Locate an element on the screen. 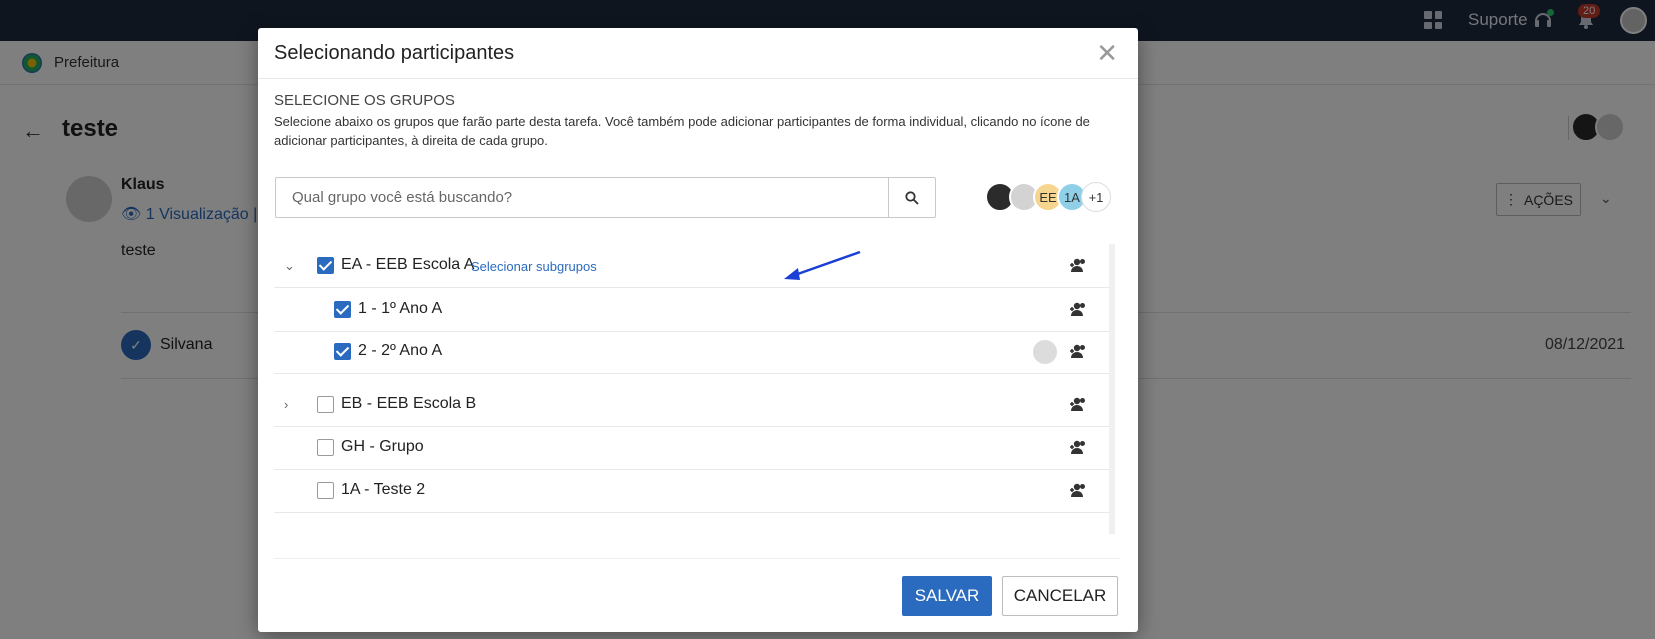  avatar is located at coordinates (1045, 352).